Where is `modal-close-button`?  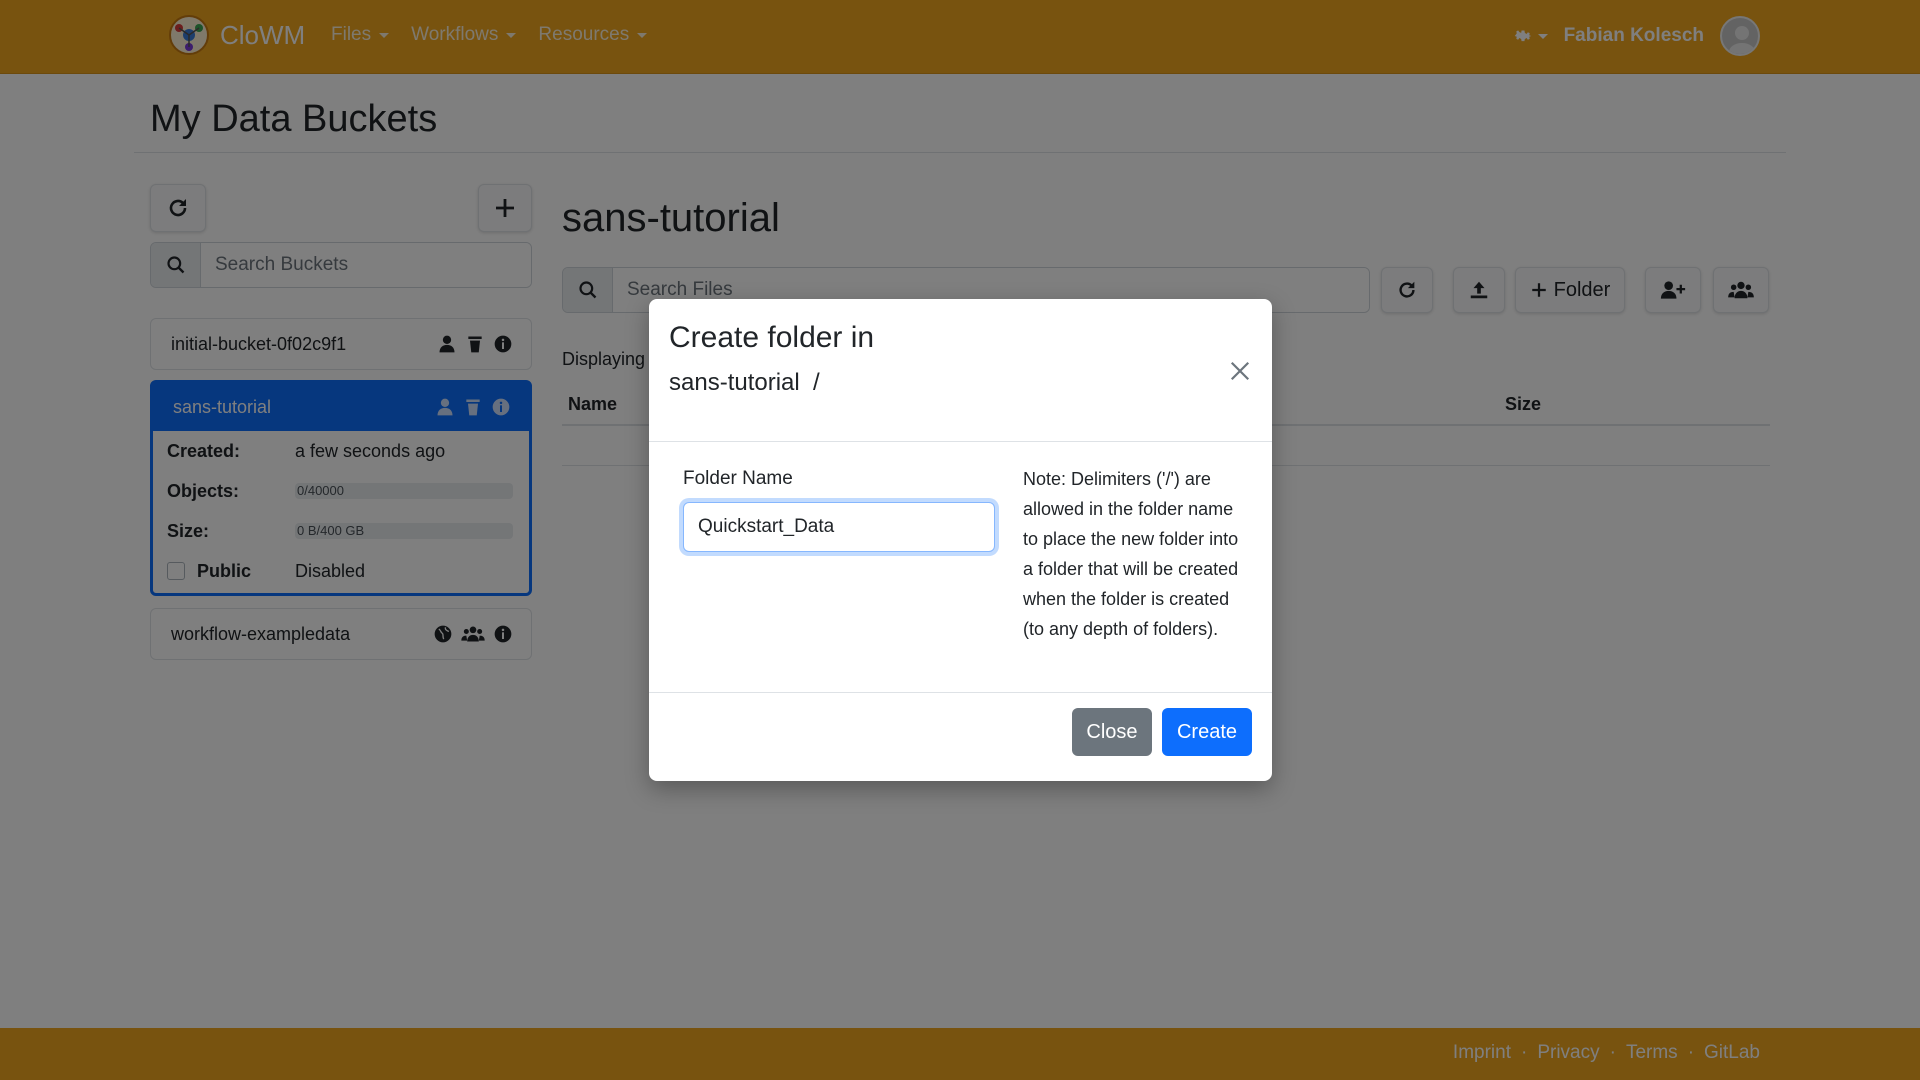
modal-close-button is located at coordinates (1240, 371).